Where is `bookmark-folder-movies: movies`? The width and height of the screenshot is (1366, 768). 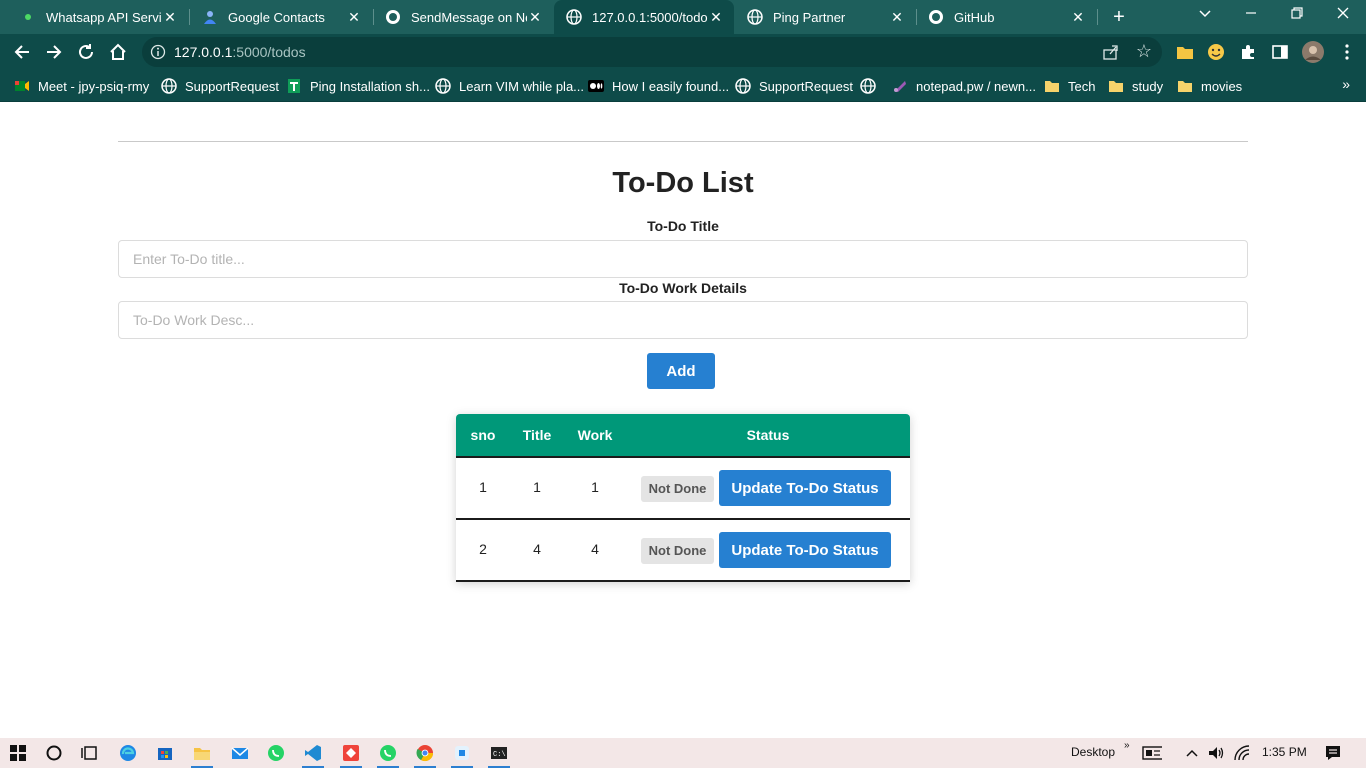 bookmark-folder-movies: movies is located at coordinates (1209, 86).